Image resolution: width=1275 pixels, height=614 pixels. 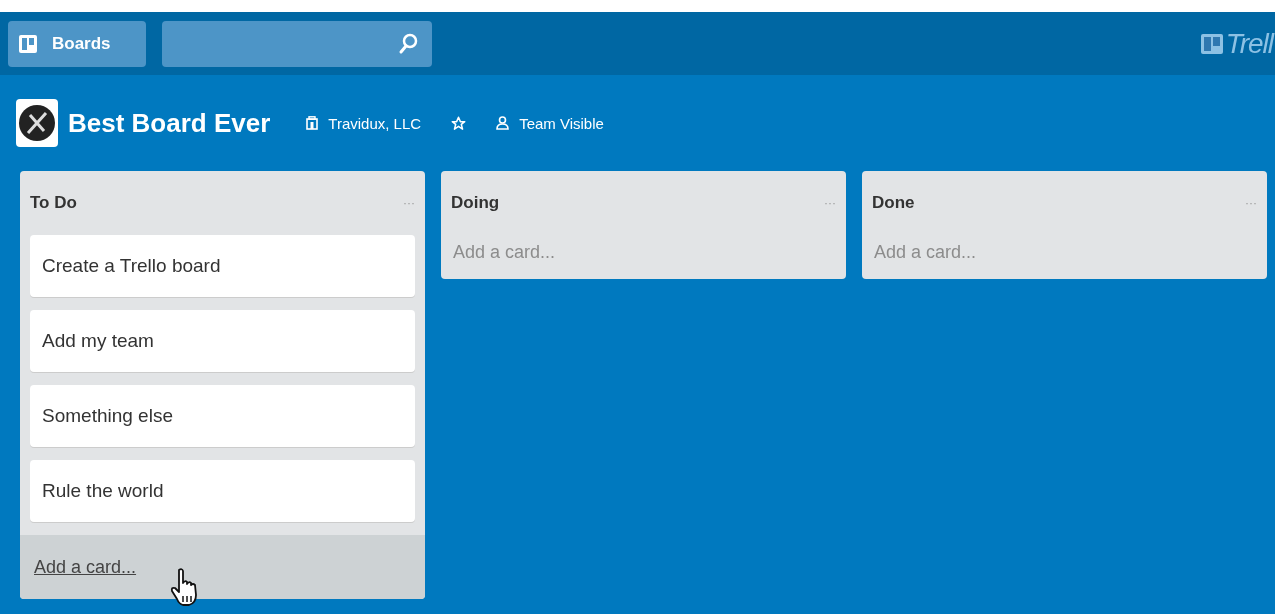 I want to click on building-icon, so click(x=312, y=123).